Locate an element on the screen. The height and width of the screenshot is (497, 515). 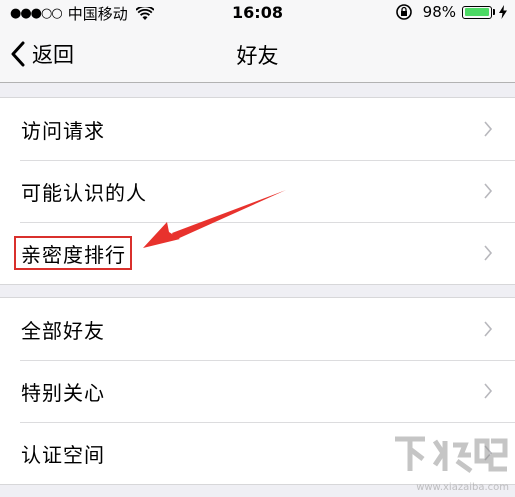
status-right: 98% is located at coordinates (451, 12).